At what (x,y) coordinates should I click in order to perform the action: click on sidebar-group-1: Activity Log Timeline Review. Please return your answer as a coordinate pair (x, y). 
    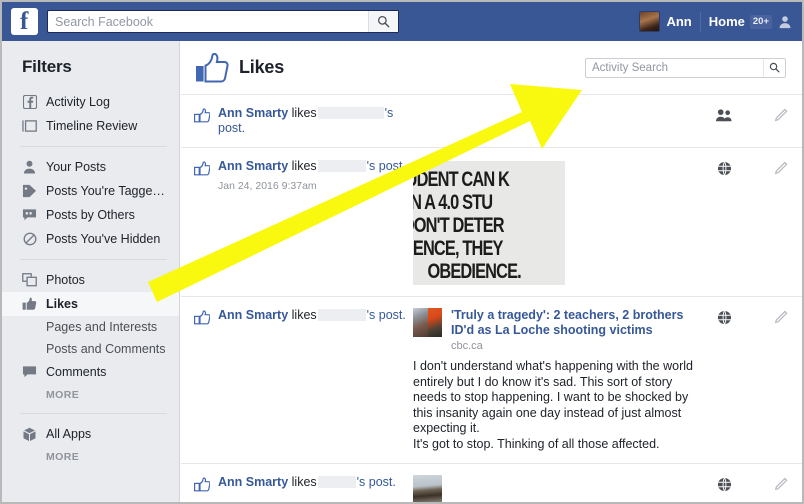
    Looking at the image, I should click on (90, 114).